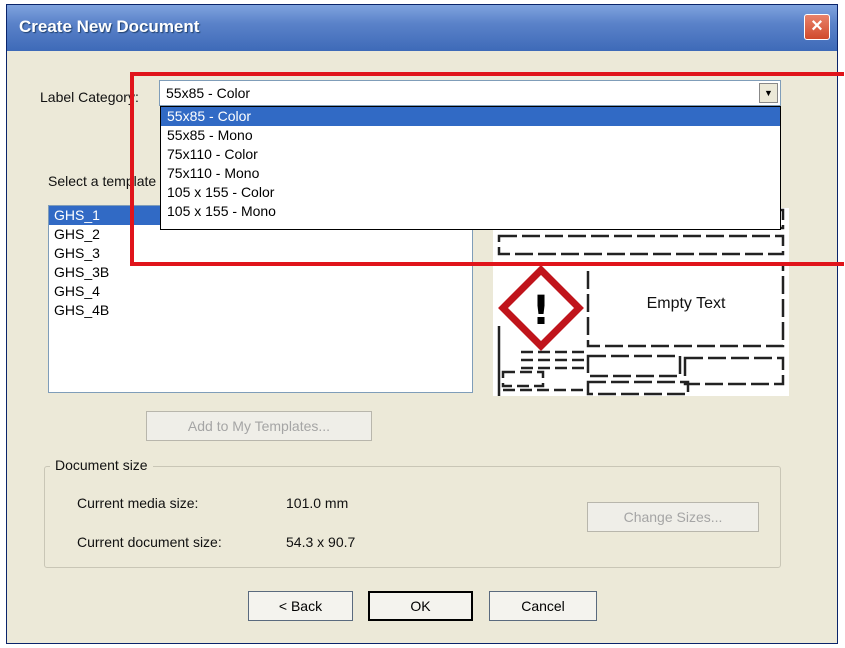  What do you see at coordinates (89, 97) in the screenshot?
I see `label-category-label: Label Category:` at bounding box center [89, 97].